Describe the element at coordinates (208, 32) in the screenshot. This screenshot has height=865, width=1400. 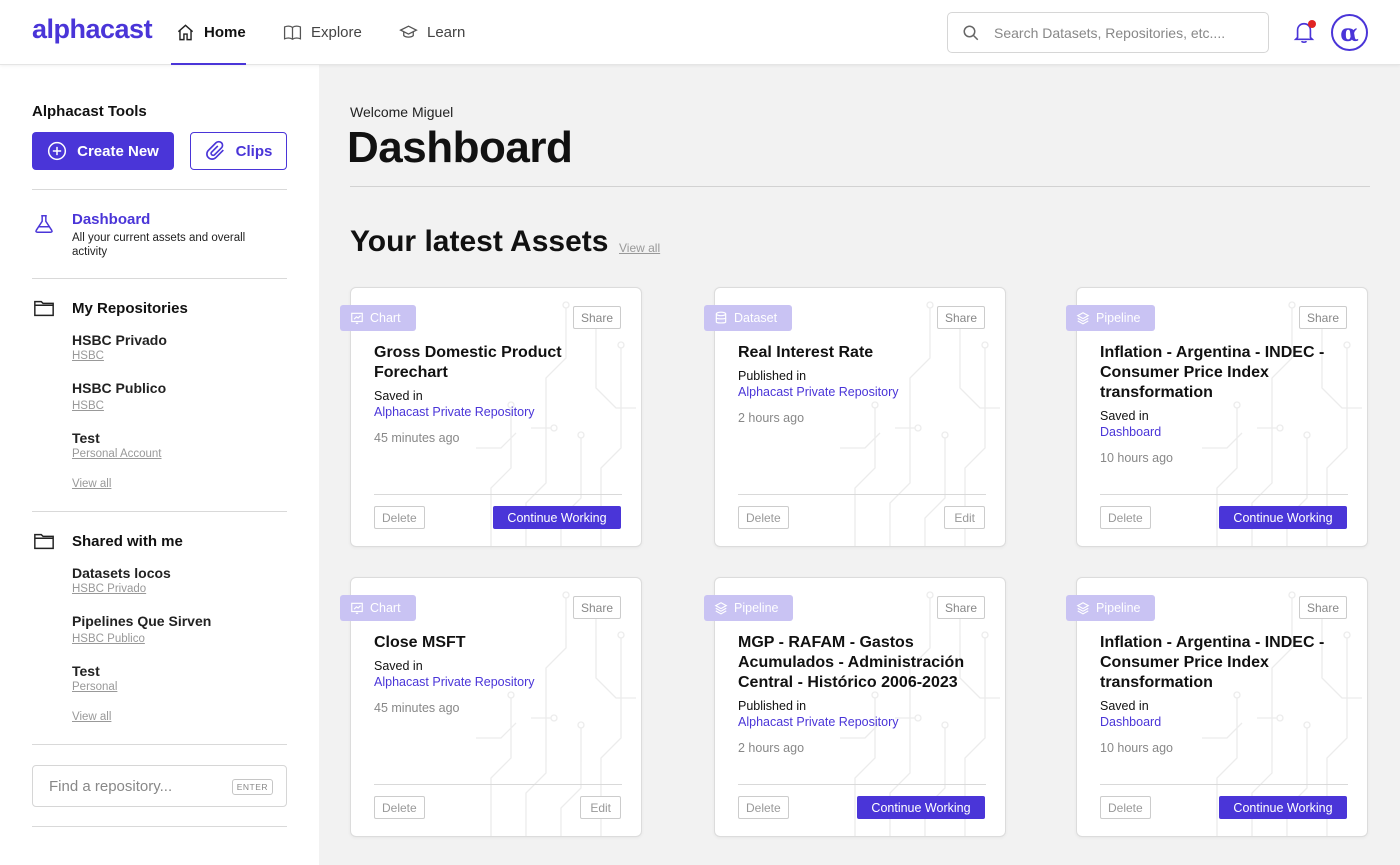
I see `nav-home: Home` at that location.